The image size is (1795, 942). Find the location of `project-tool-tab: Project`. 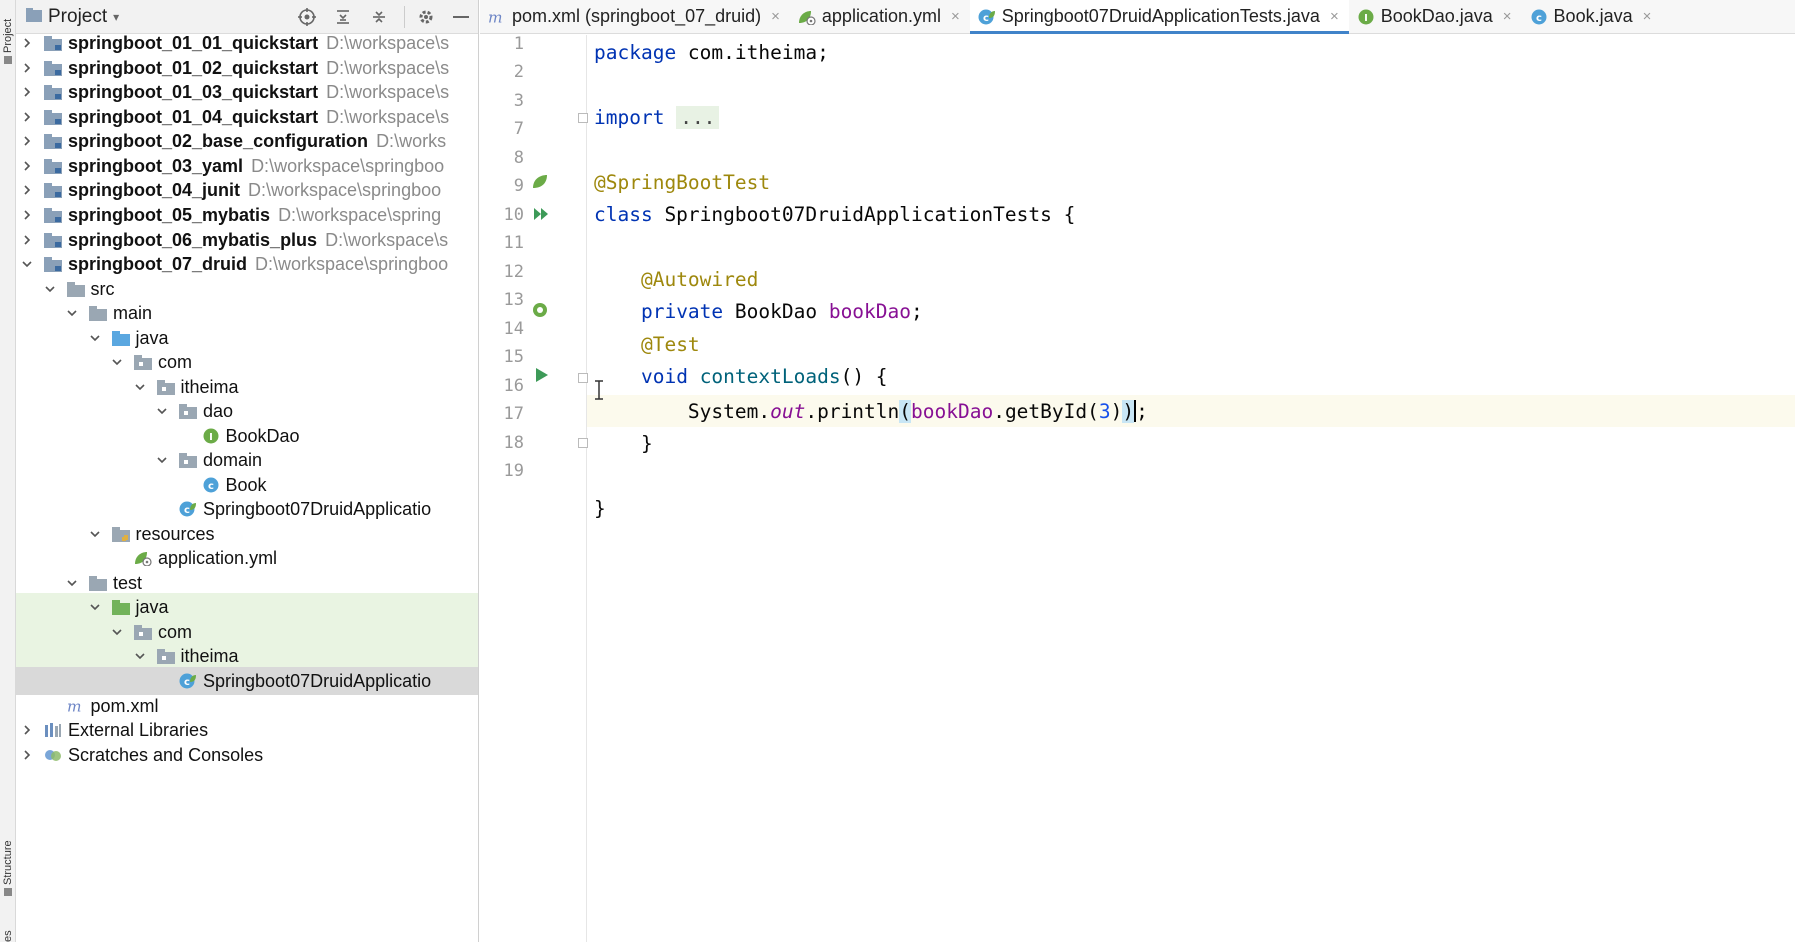

project-tool-tab: Project is located at coordinates (8, 34).